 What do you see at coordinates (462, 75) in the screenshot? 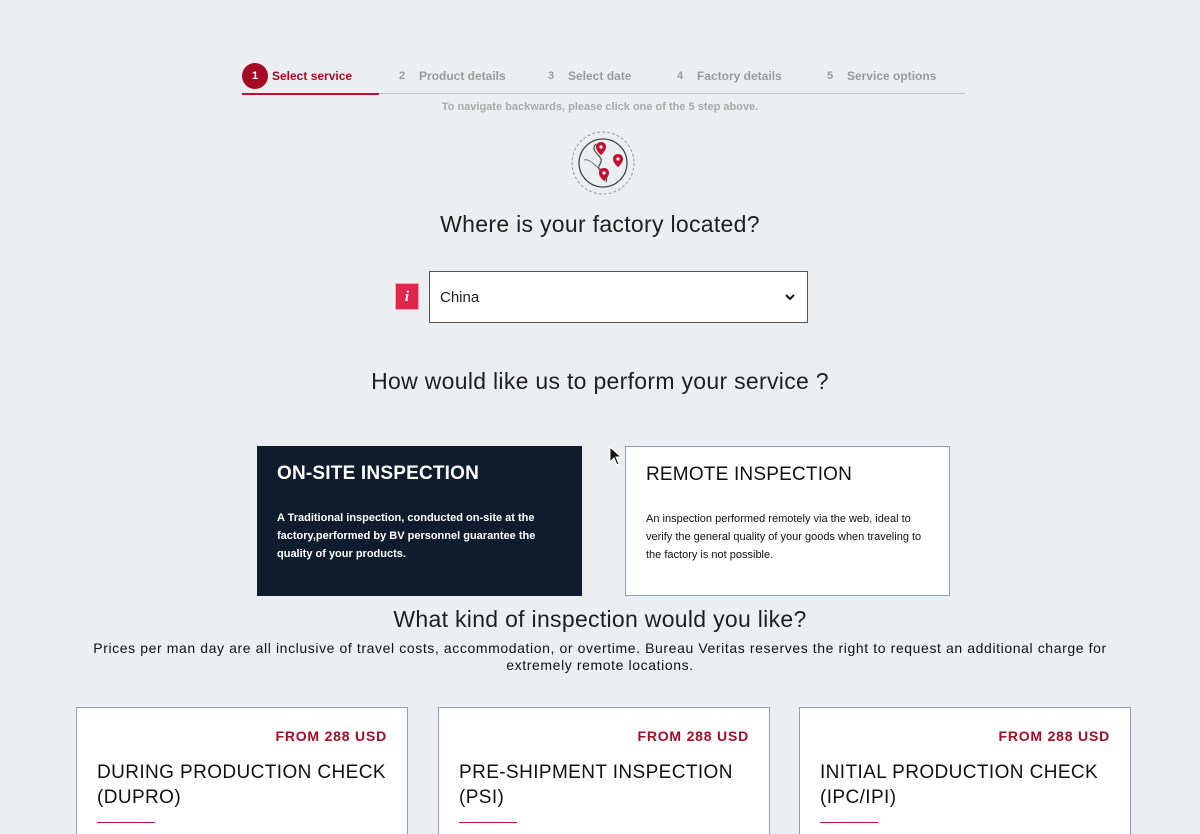
I see `step-label: Product details` at bounding box center [462, 75].